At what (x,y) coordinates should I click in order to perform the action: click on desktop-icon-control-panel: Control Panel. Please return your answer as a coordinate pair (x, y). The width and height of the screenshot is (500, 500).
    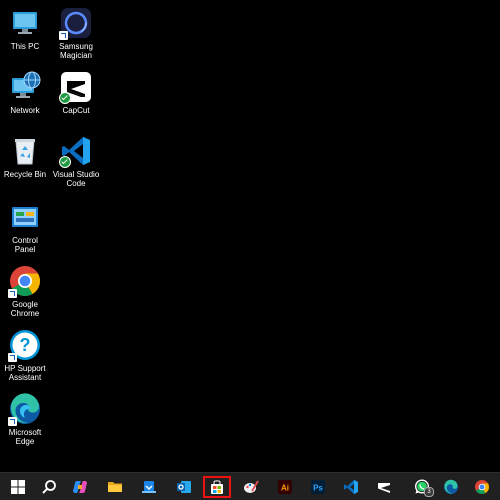
    Looking at the image, I should click on (25, 226).